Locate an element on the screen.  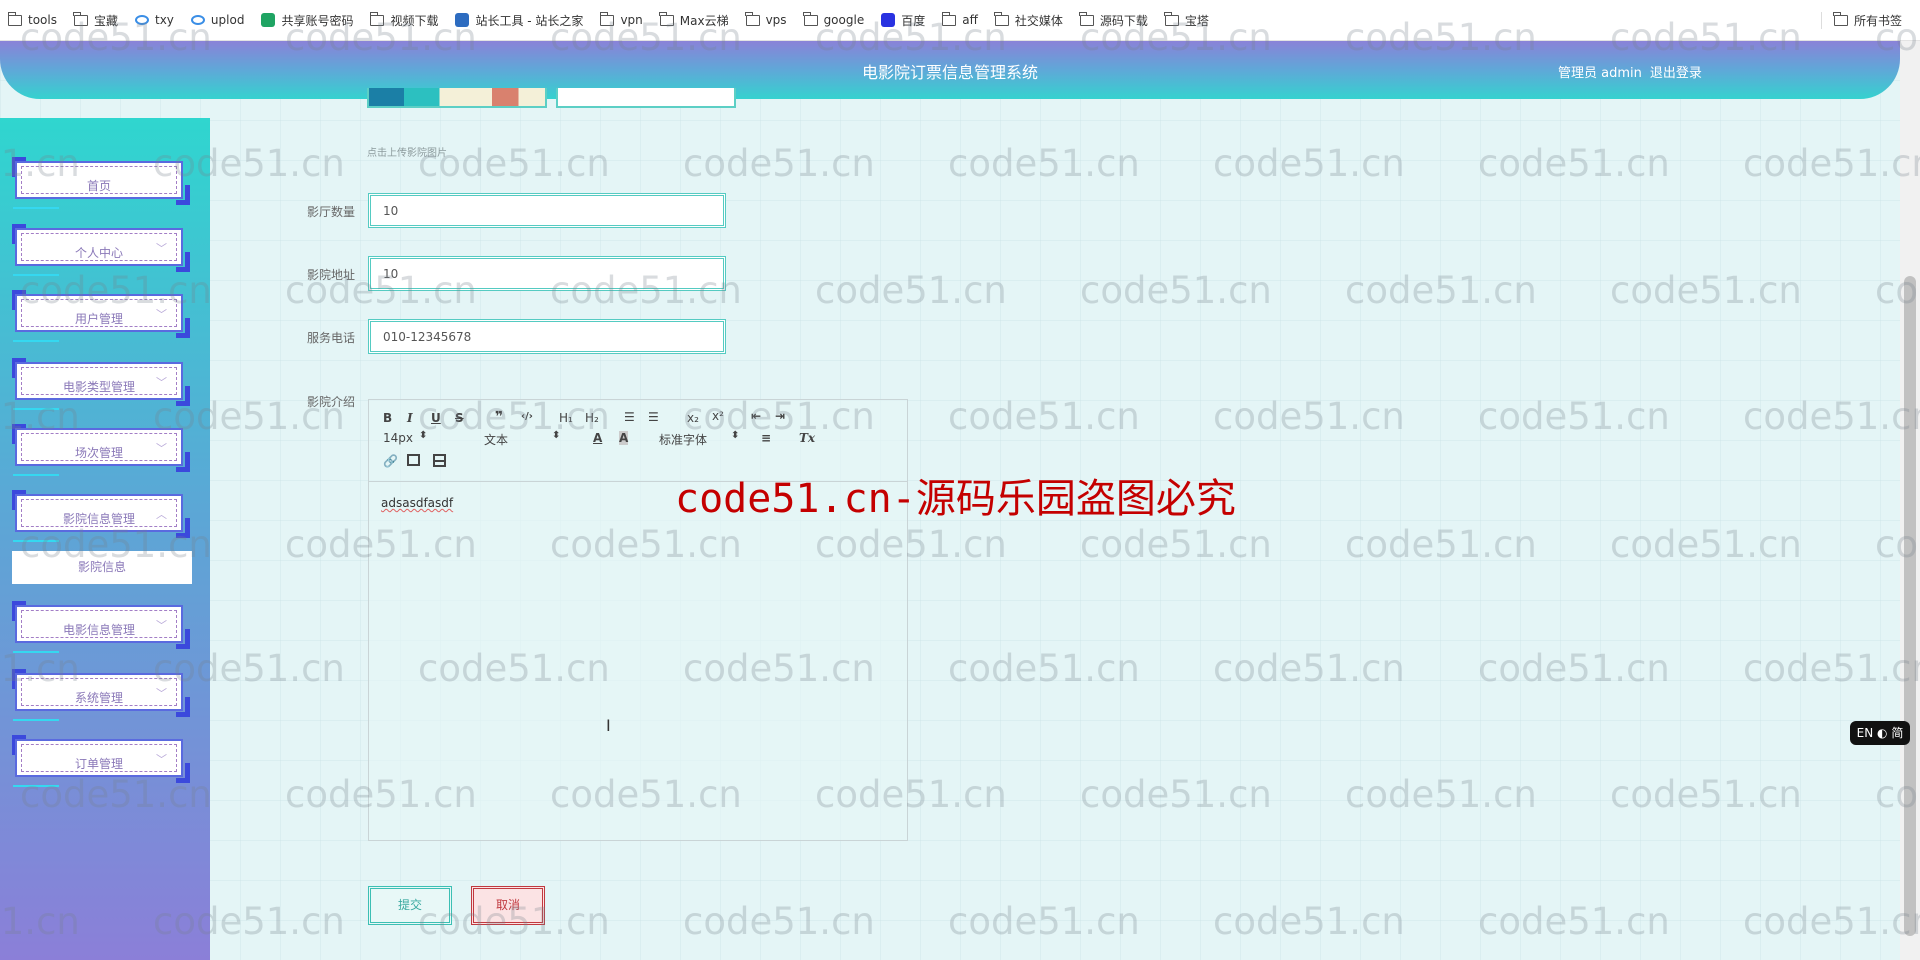
upload-image-slot is located at coordinates (646, 98).